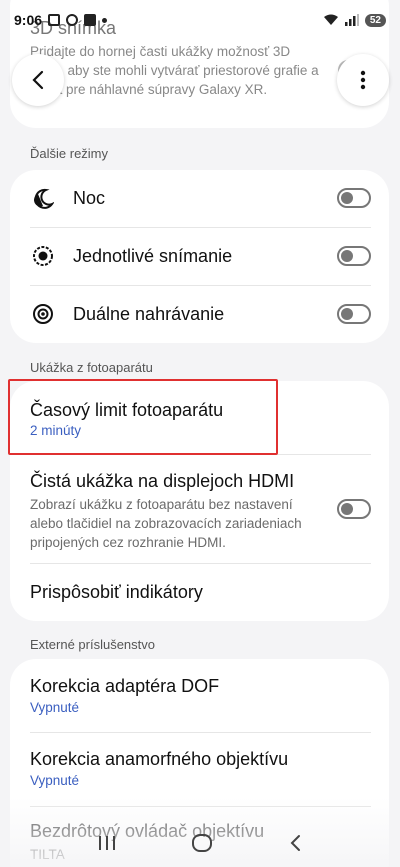  What do you see at coordinates (375, 20) in the screenshot?
I see `battery-icon: 52` at bounding box center [375, 20].